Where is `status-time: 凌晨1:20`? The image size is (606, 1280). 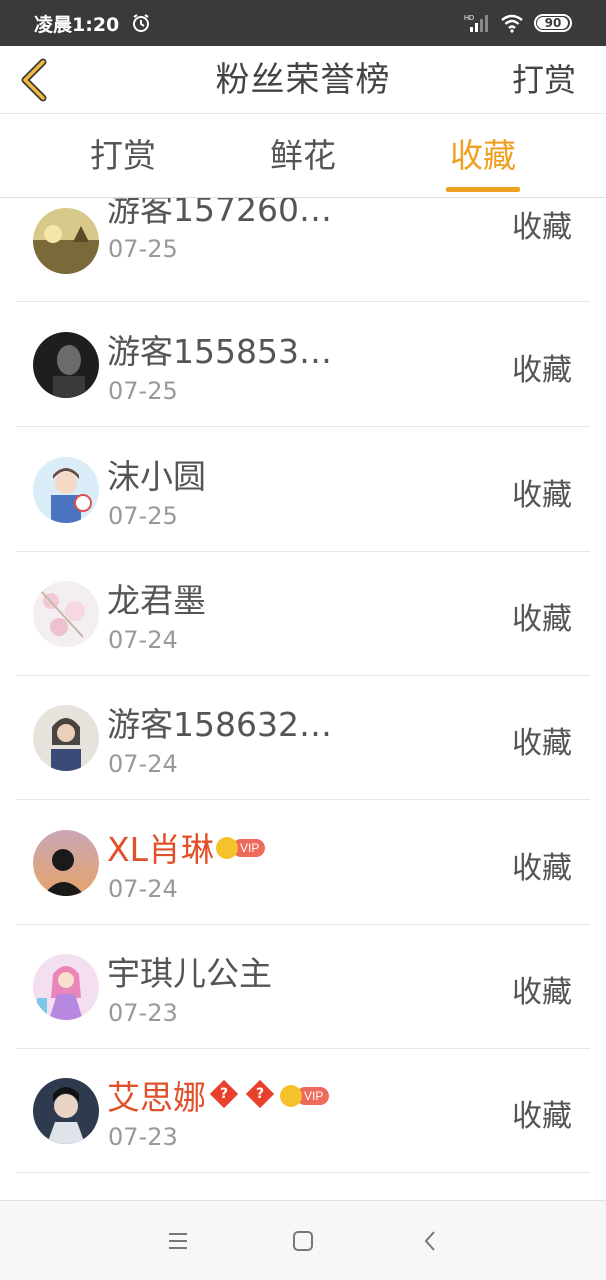 status-time: 凌晨1:20 is located at coordinates (77, 24).